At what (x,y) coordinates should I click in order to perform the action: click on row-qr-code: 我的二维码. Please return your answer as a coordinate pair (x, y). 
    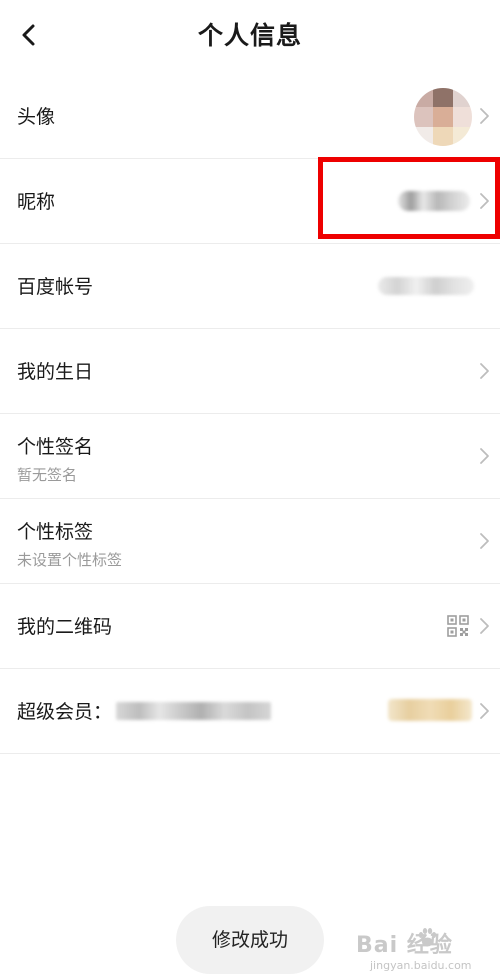
    Looking at the image, I should click on (250, 626).